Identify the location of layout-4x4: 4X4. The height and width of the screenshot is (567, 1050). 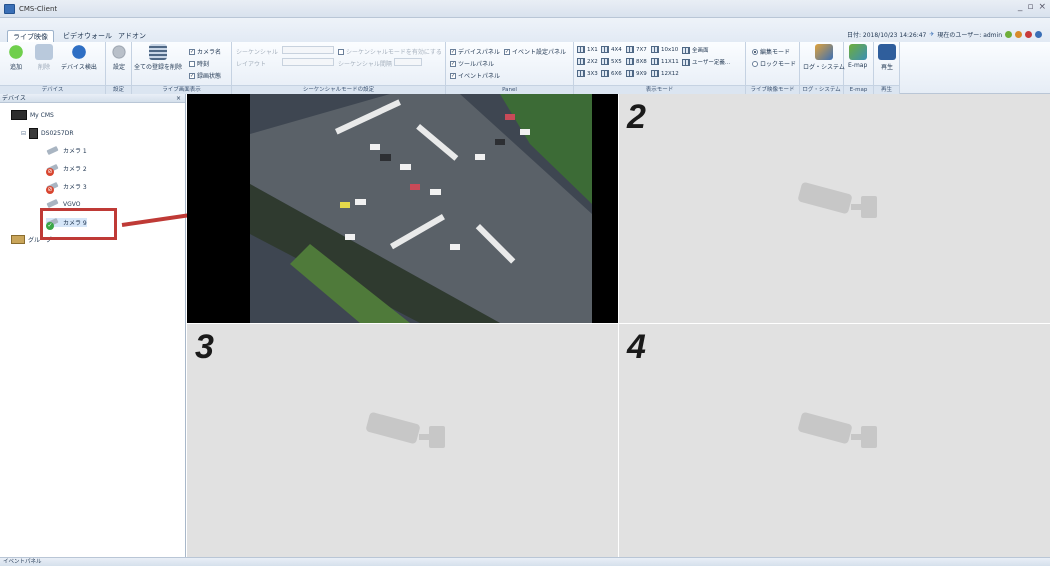
(611, 49).